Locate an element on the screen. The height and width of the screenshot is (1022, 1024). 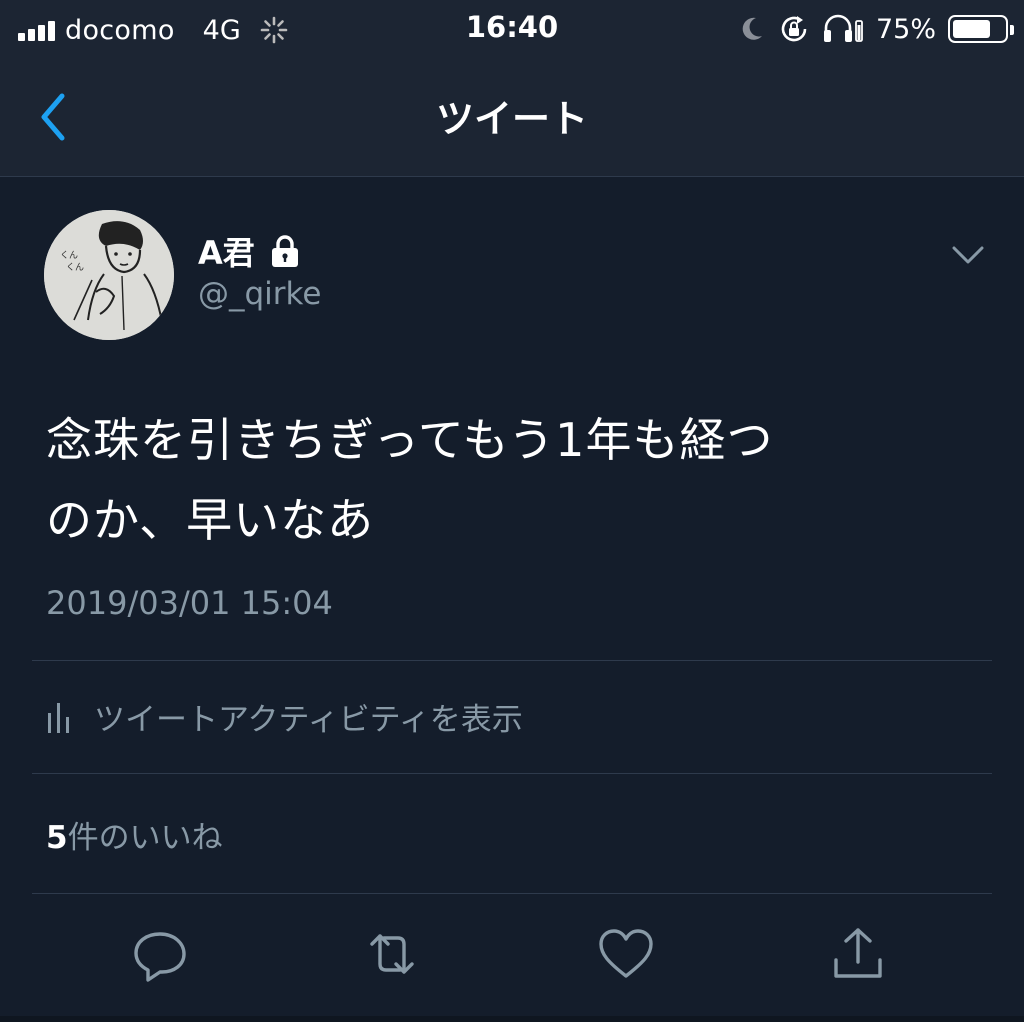
activity-label: ツイートアクティビティを表示 is located at coordinates (308, 720).